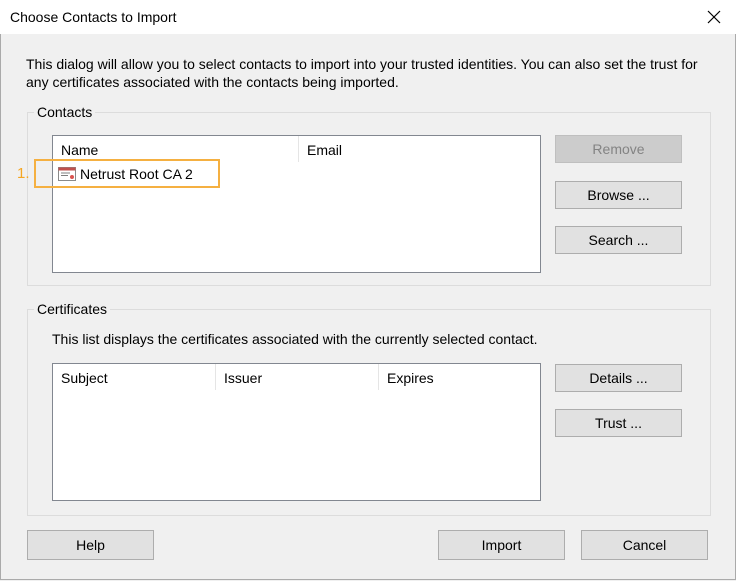  I want to click on close-icon, so click(714, 17).